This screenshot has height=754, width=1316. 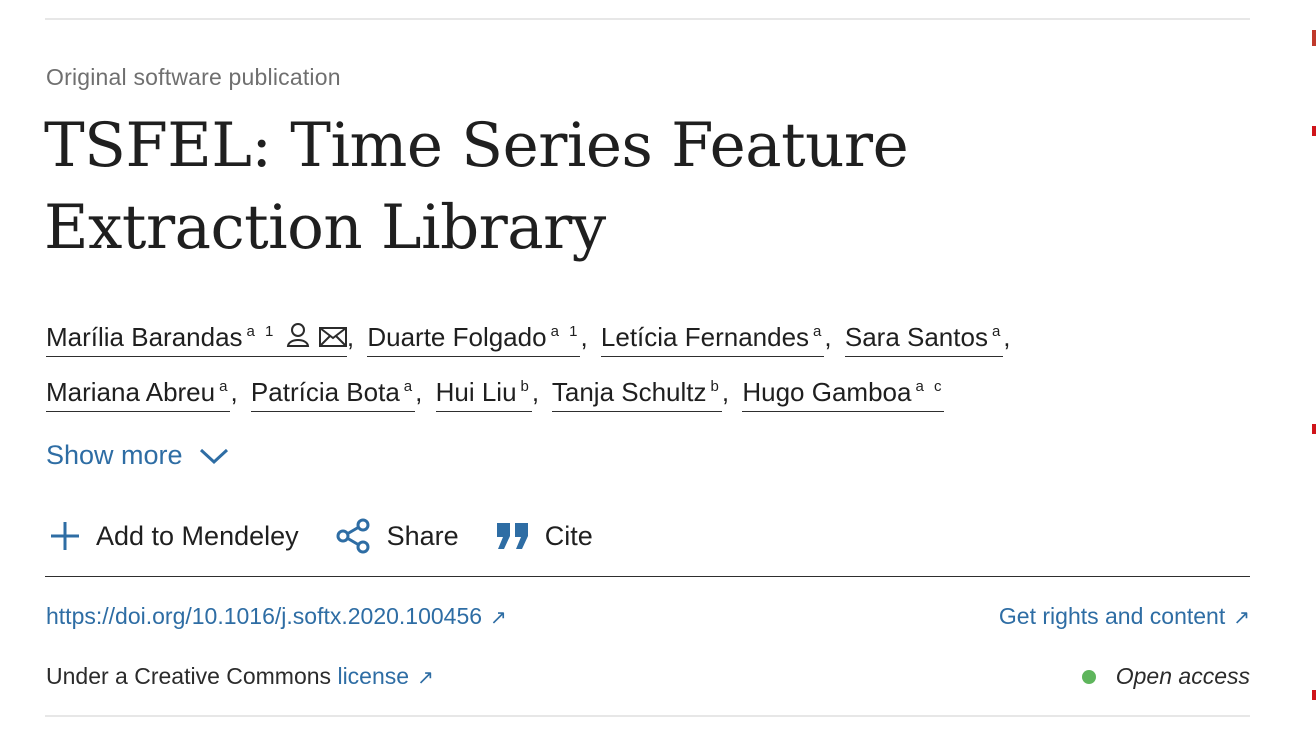 I want to click on toolbar-divider, so click(x=647, y=576).